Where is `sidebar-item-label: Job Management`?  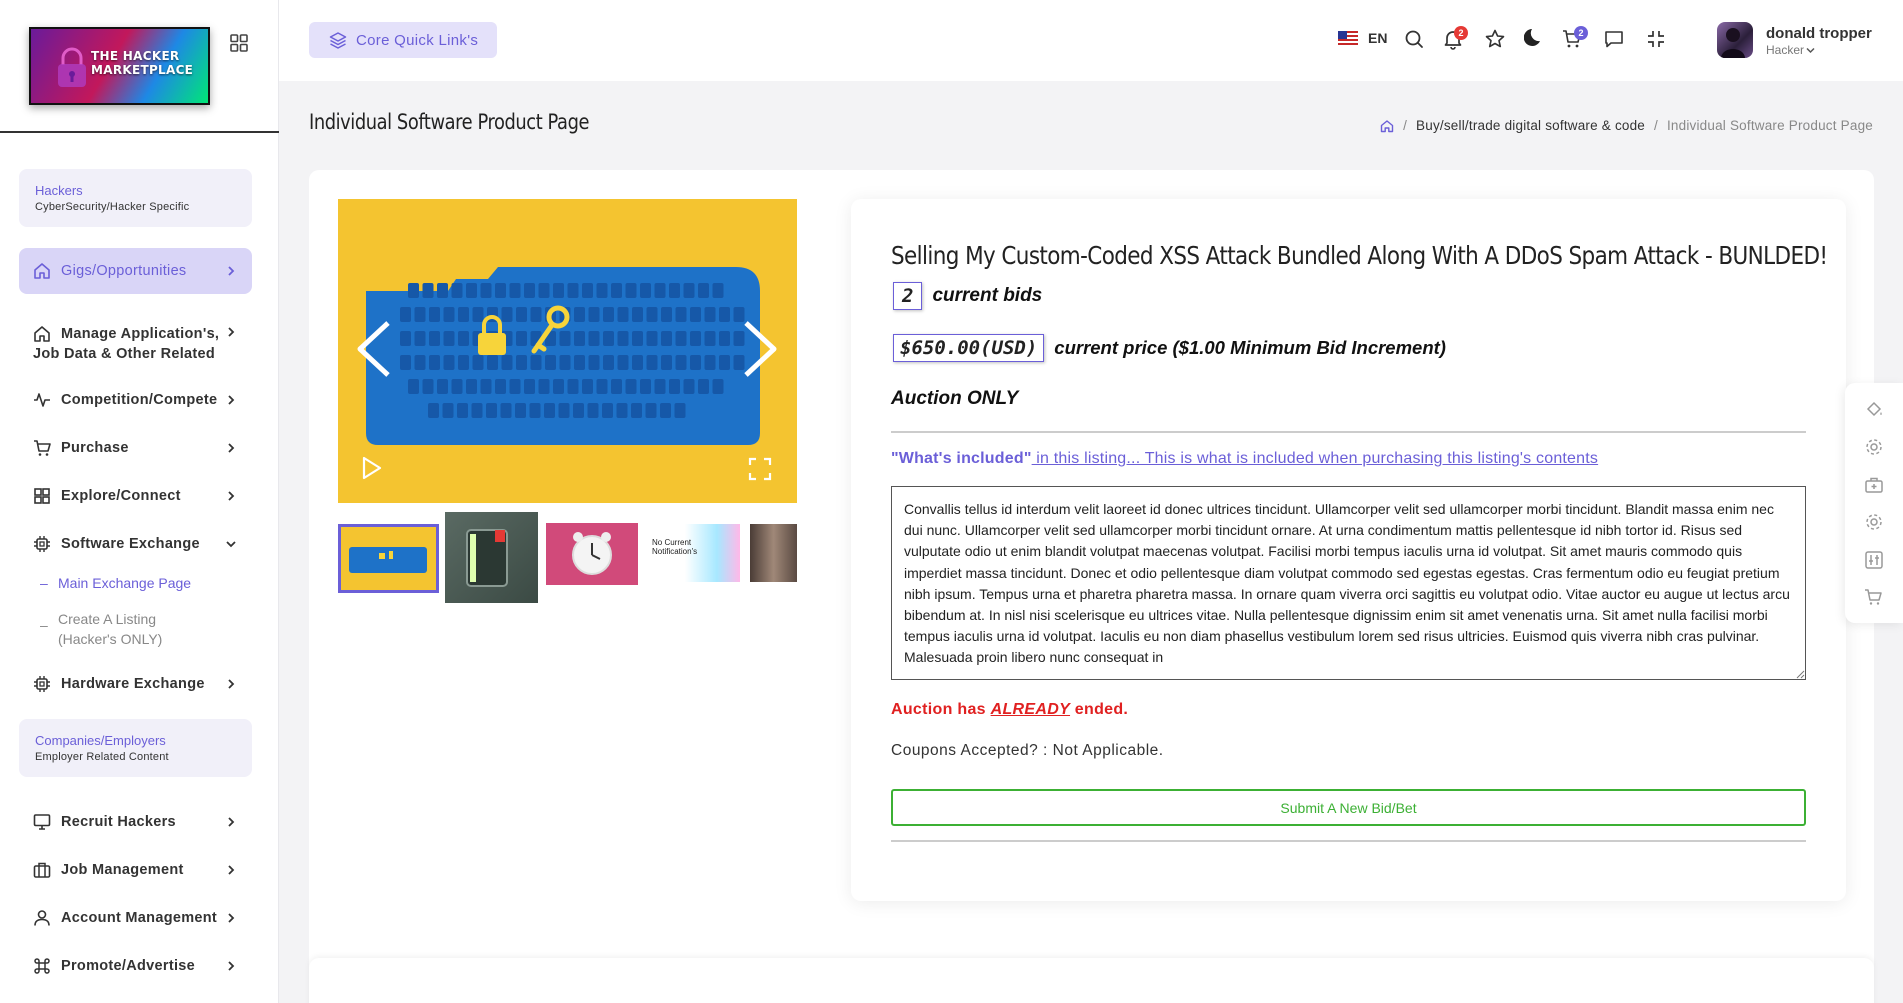
sidebar-item-label: Job Management is located at coordinates (122, 870).